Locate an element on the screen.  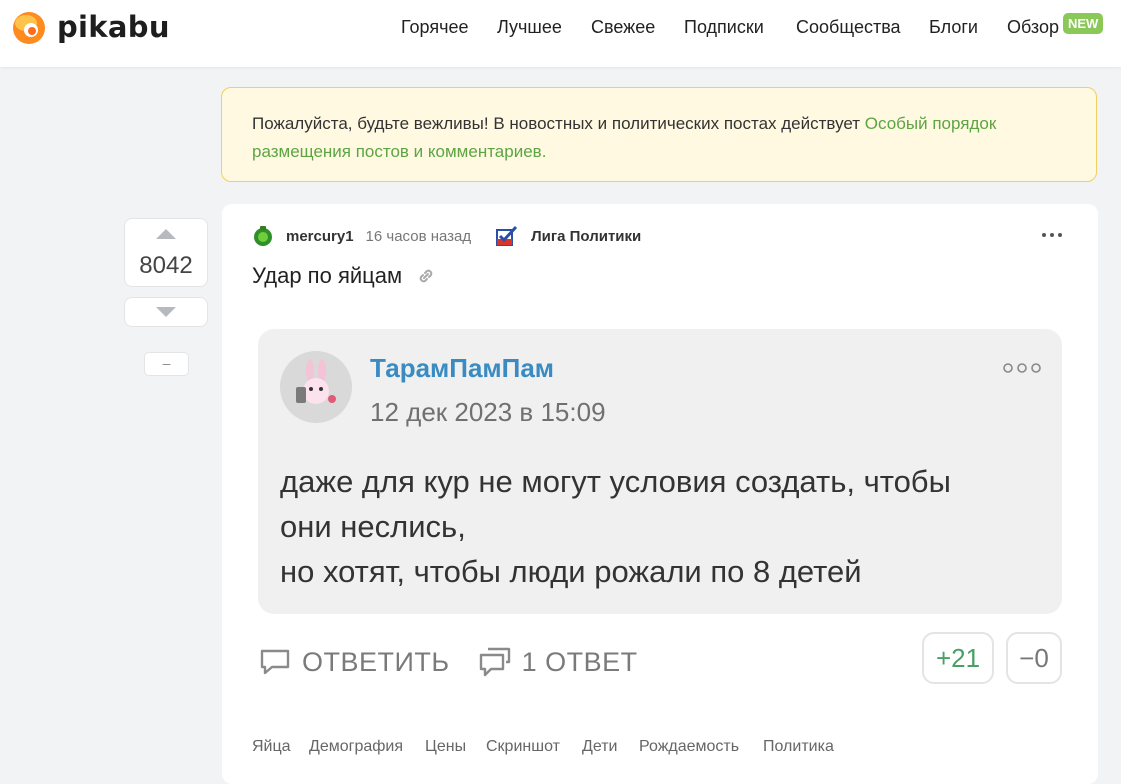
story-meta: mercury1 16 часов назад Лига Политики is located at coordinates (446, 236).